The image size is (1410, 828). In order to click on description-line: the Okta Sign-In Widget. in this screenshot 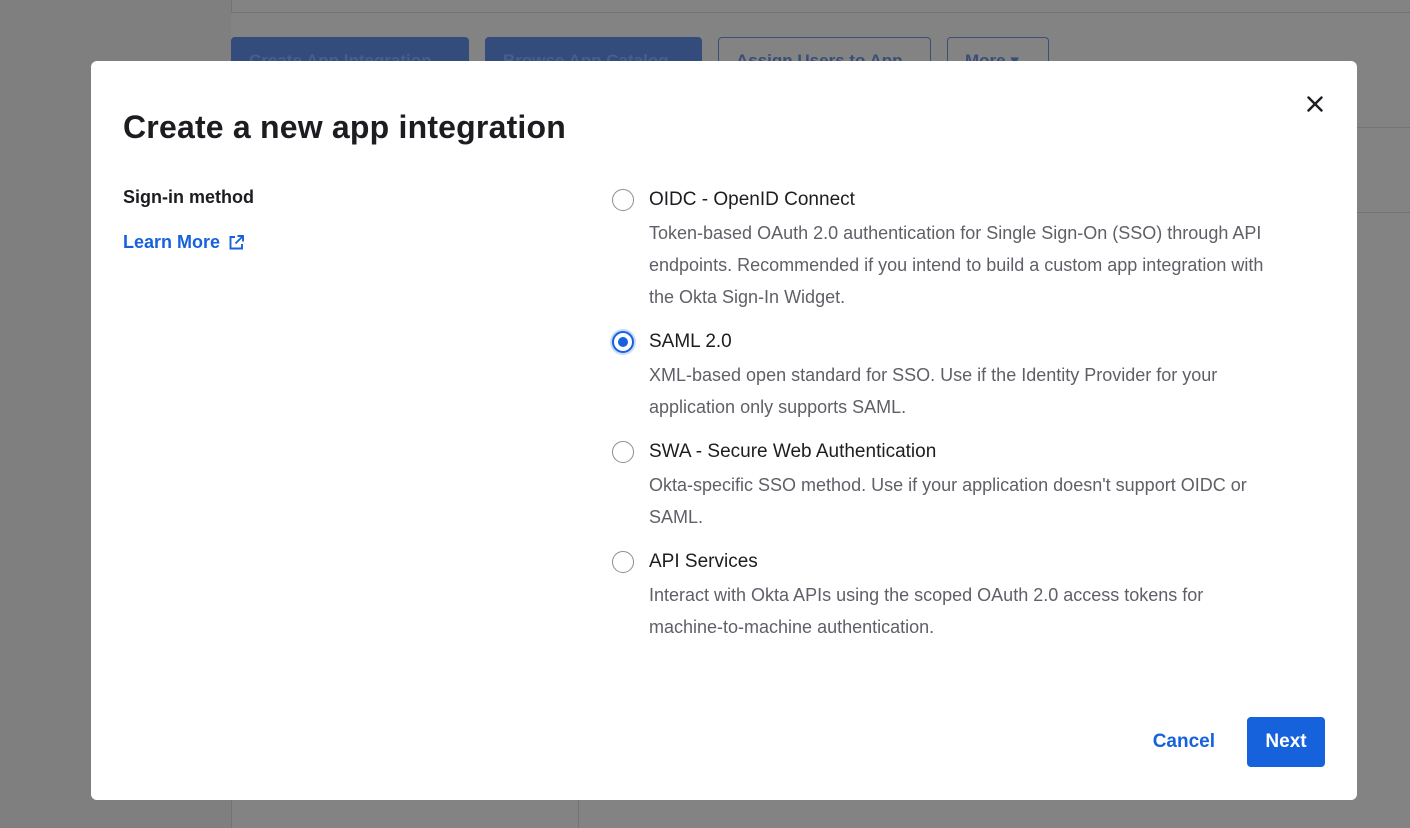, I will do `click(747, 297)`.